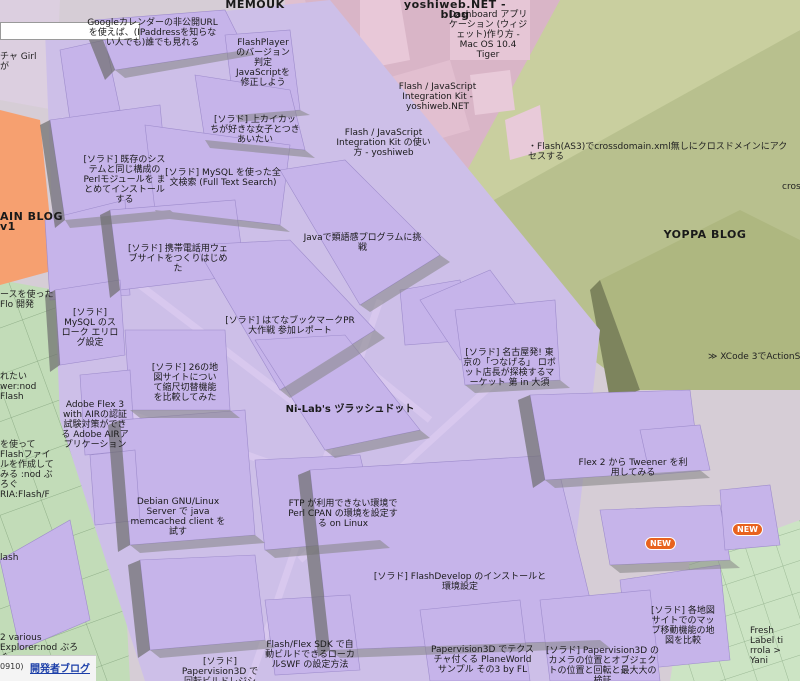 This screenshot has width=800, height=681. I want to click on label-cross-small: cross, so click(791, 187).